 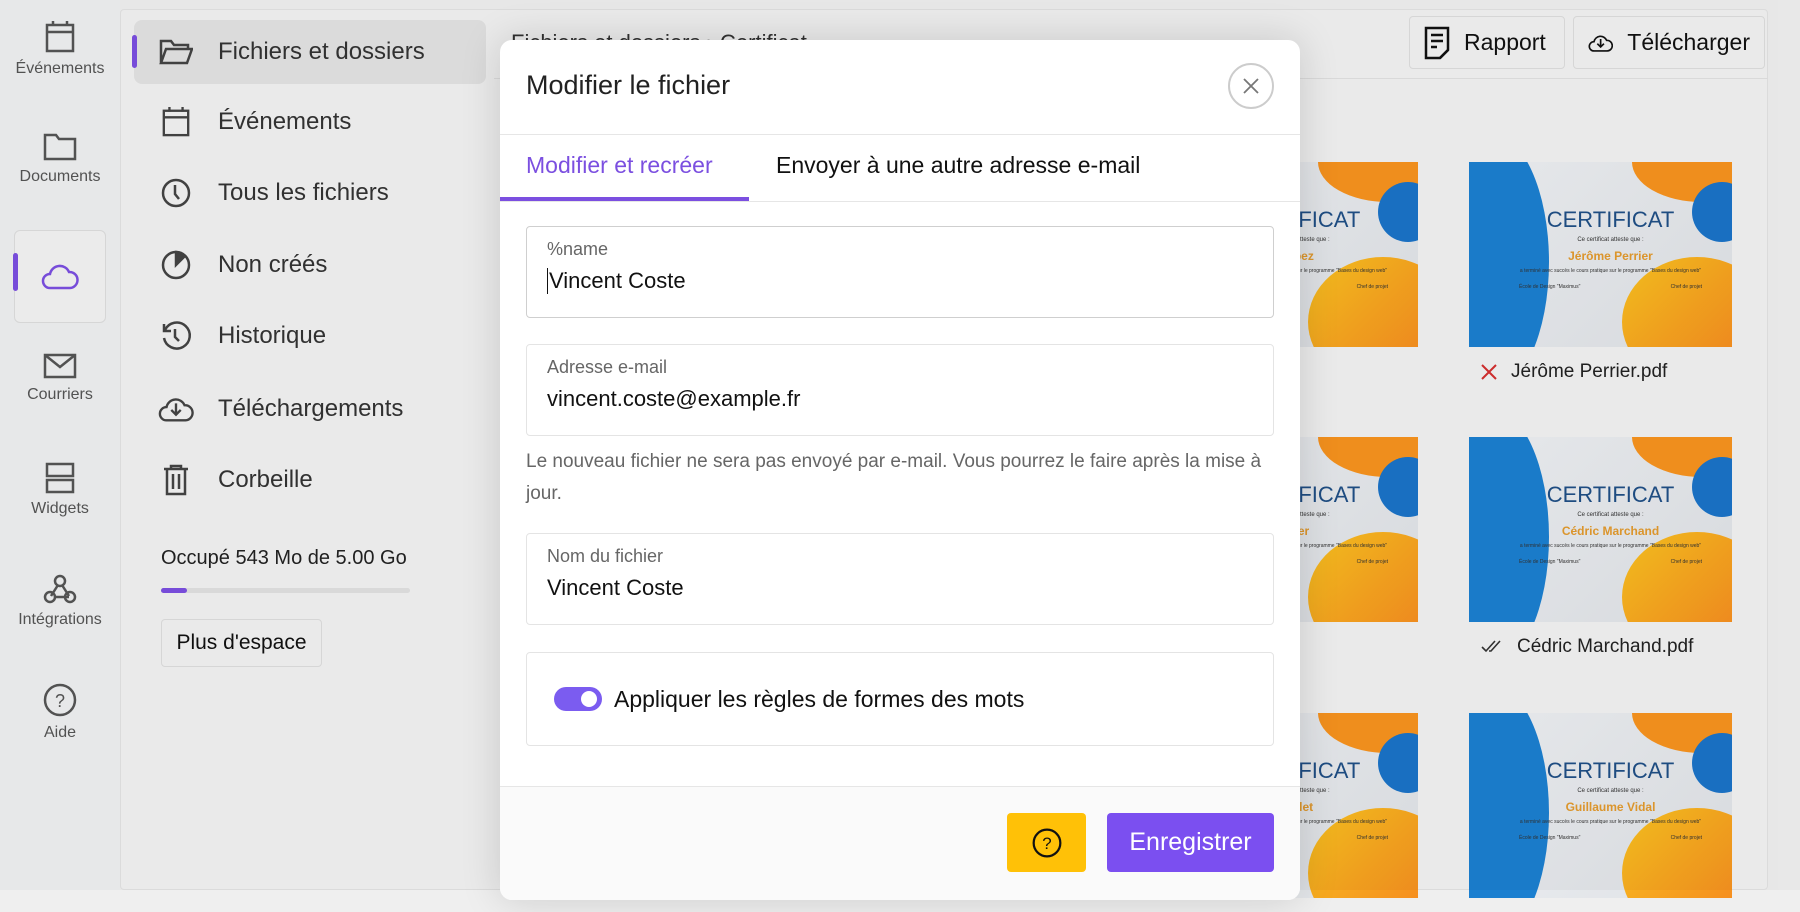 I want to click on close-button, so click(x=1251, y=86).